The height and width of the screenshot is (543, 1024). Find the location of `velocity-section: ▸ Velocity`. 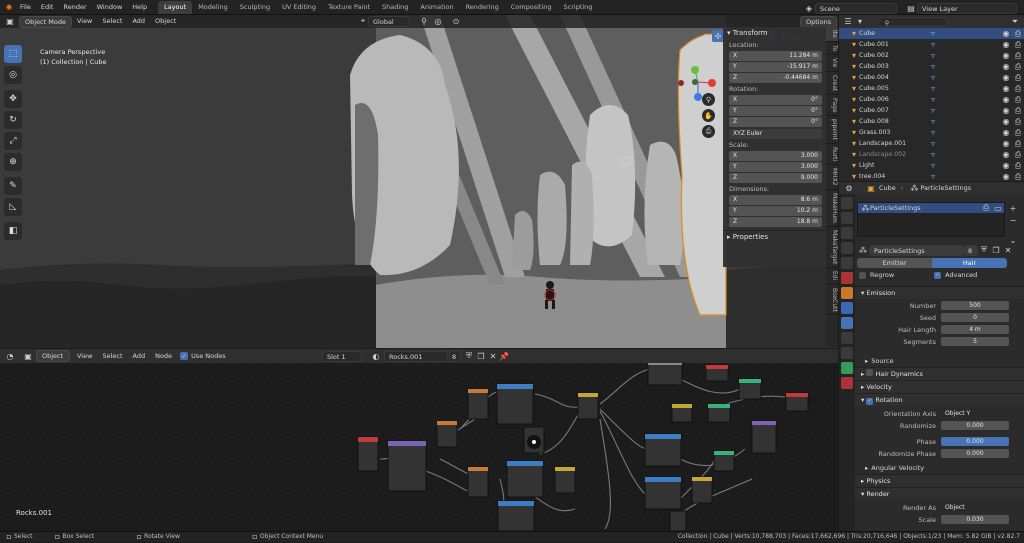

velocity-section: ▸ Velocity is located at coordinates (939, 386).